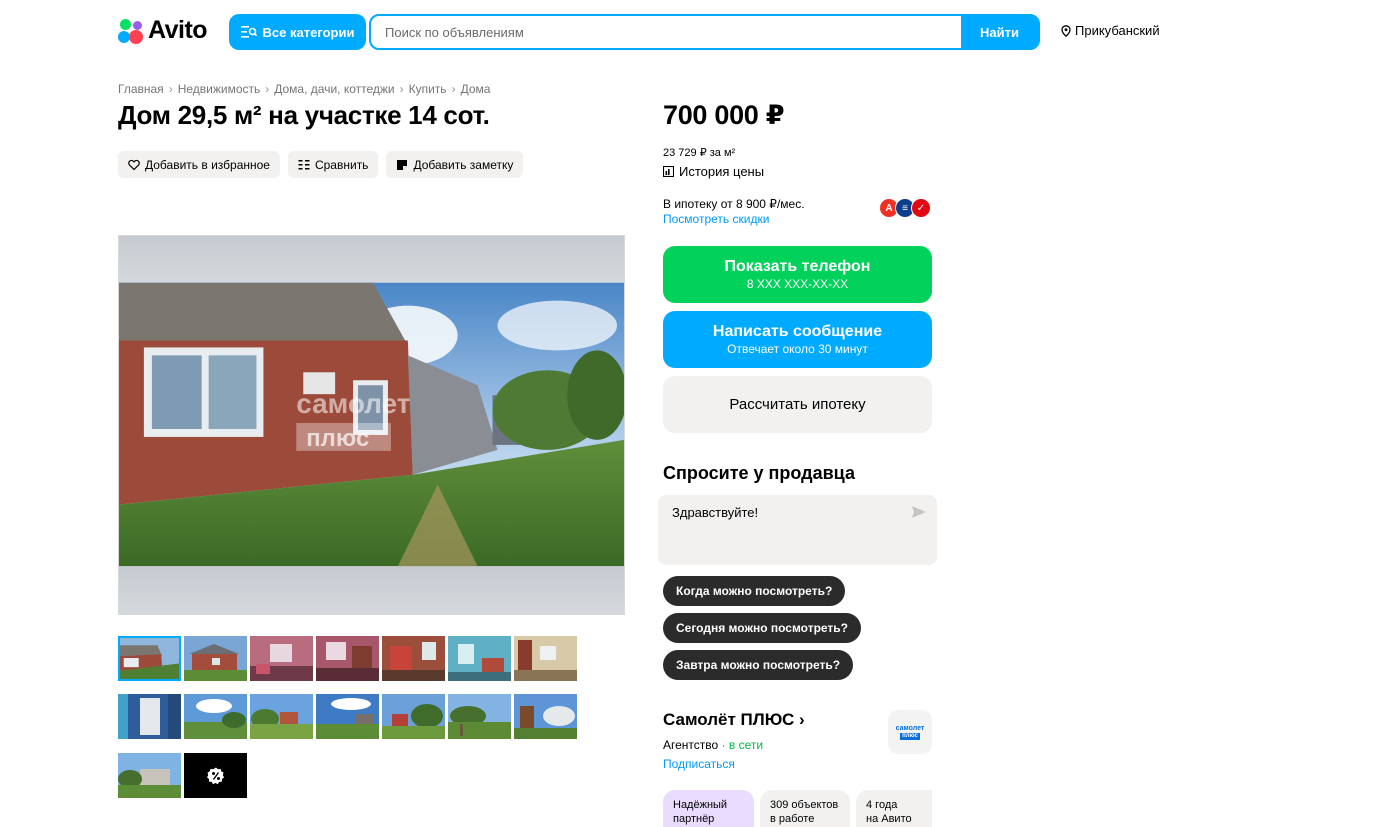 Image resolution: width=1373 pixels, height=827 pixels. Describe the element at coordinates (666, 32) in the screenshot. I see `search-input` at that location.